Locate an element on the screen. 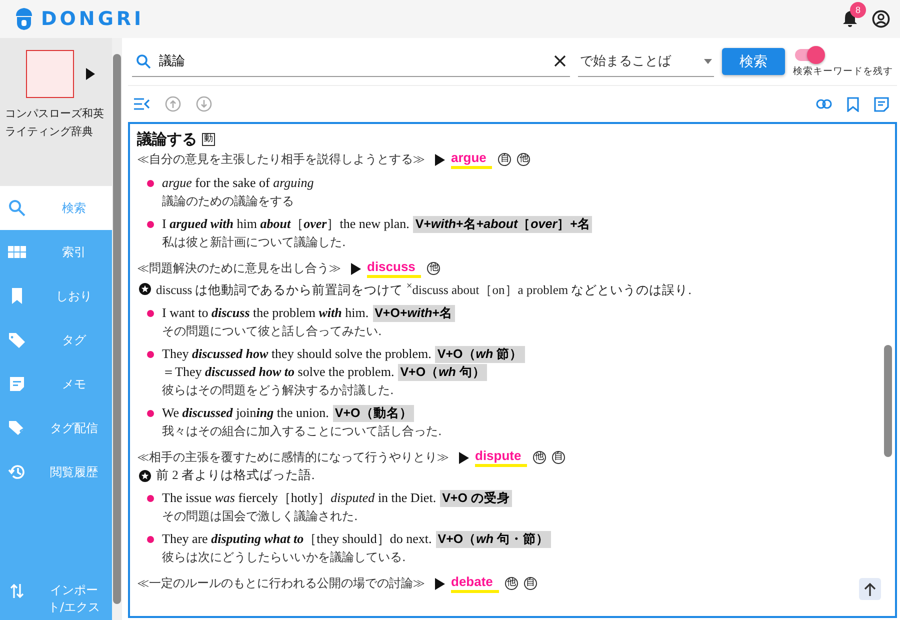 This screenshot has width=900, height=620. pattern-label: V+O（wh 節） is located at coordinates (480, 354).